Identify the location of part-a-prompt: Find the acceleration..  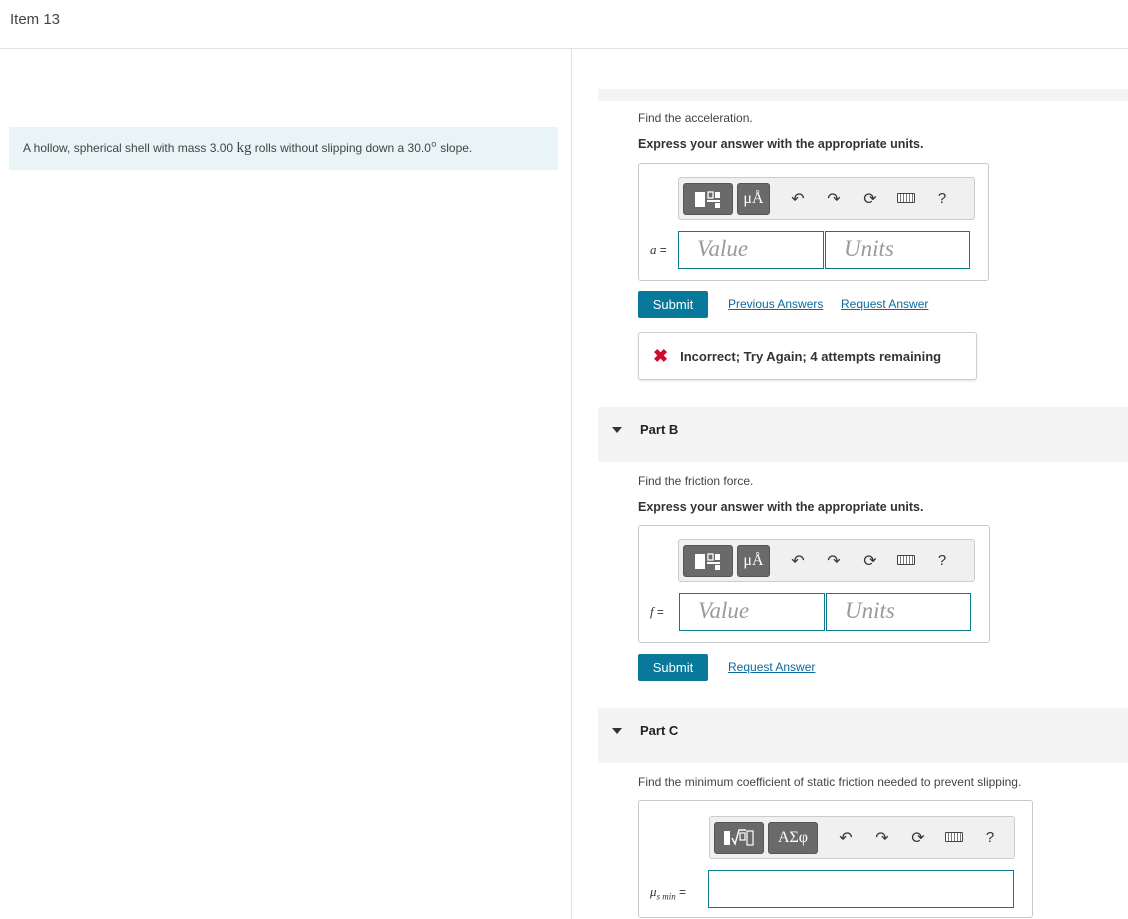
(695, 118).